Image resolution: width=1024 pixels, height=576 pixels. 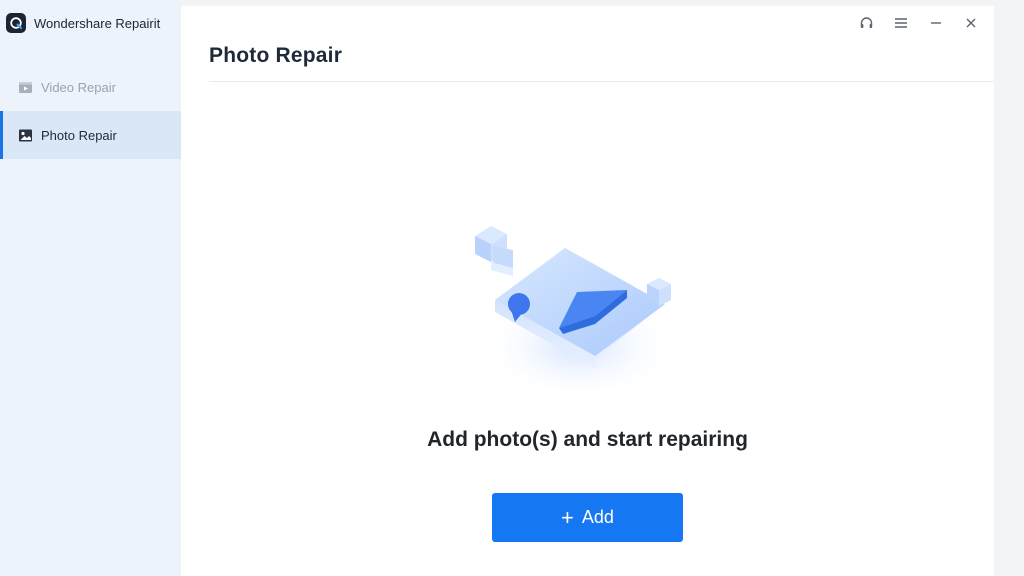 I want to click on photo-repair-illustration, so click(x=578, y=306).